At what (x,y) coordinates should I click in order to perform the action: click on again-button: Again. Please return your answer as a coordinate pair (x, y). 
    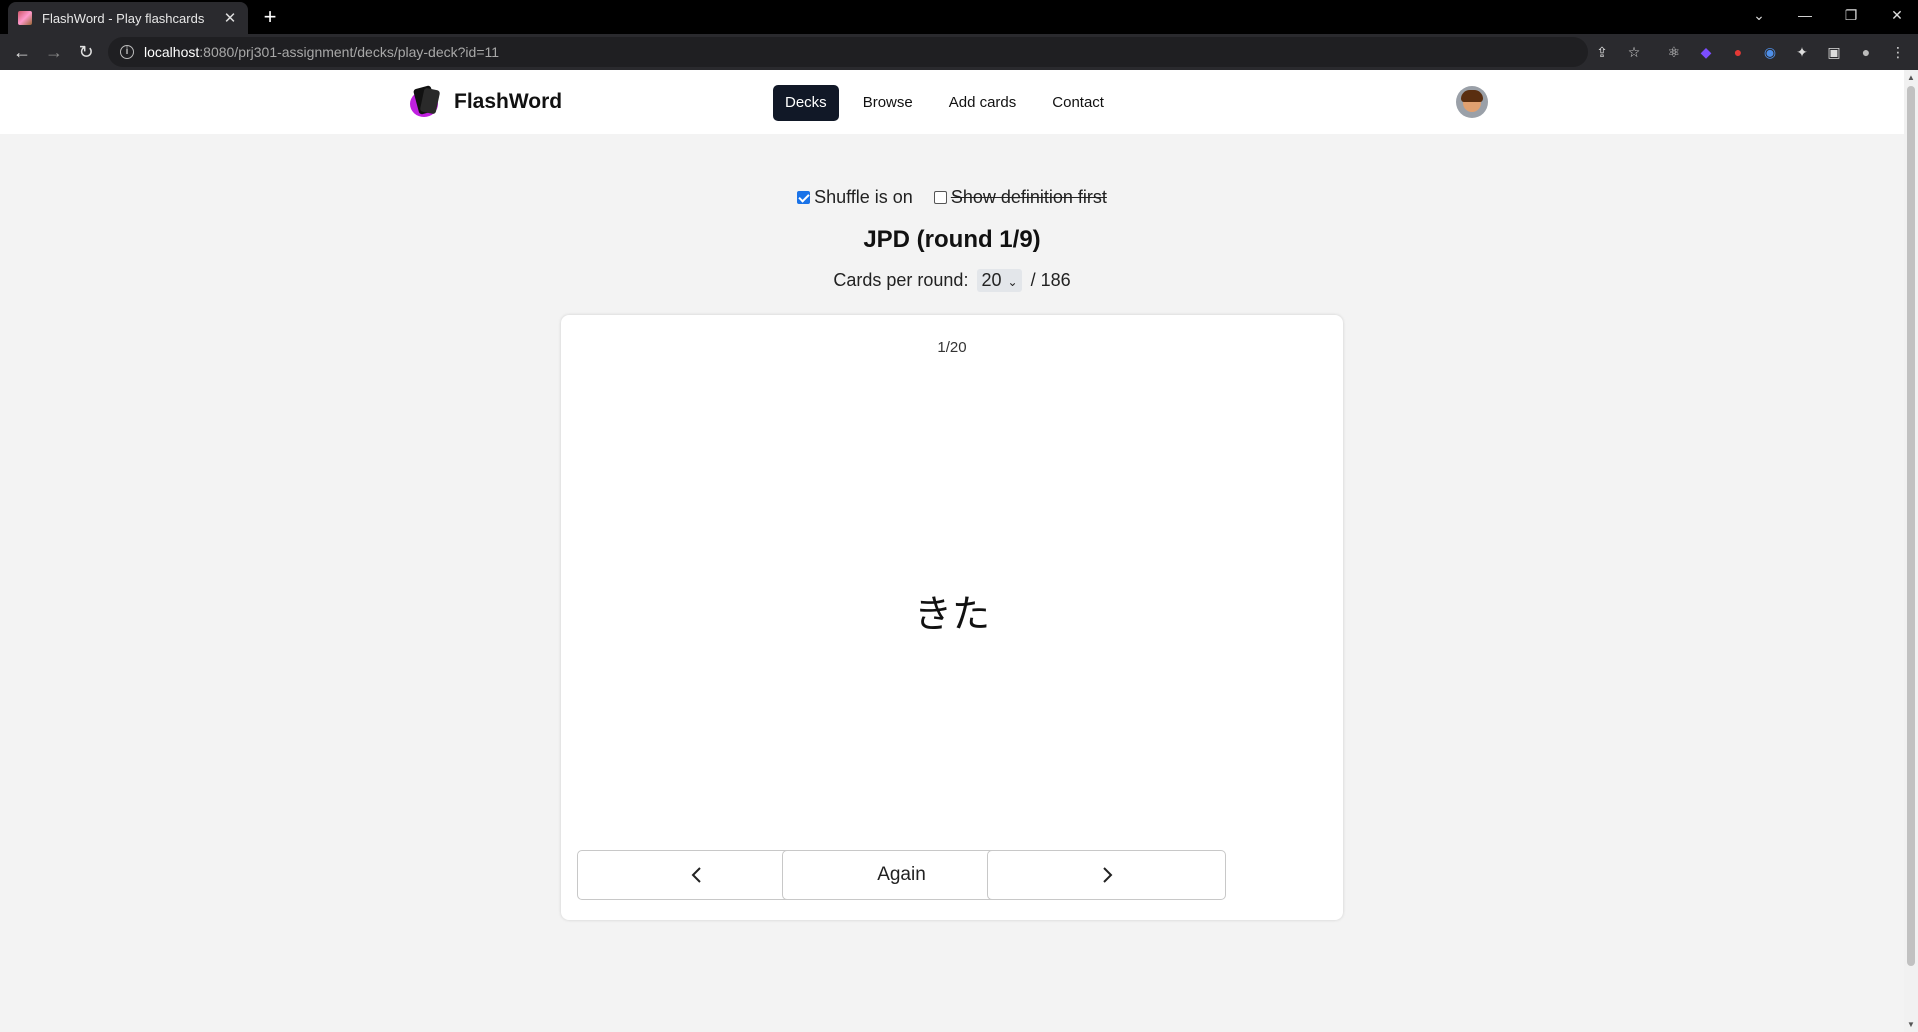
    Looking at the image, I should click on (901, 875).